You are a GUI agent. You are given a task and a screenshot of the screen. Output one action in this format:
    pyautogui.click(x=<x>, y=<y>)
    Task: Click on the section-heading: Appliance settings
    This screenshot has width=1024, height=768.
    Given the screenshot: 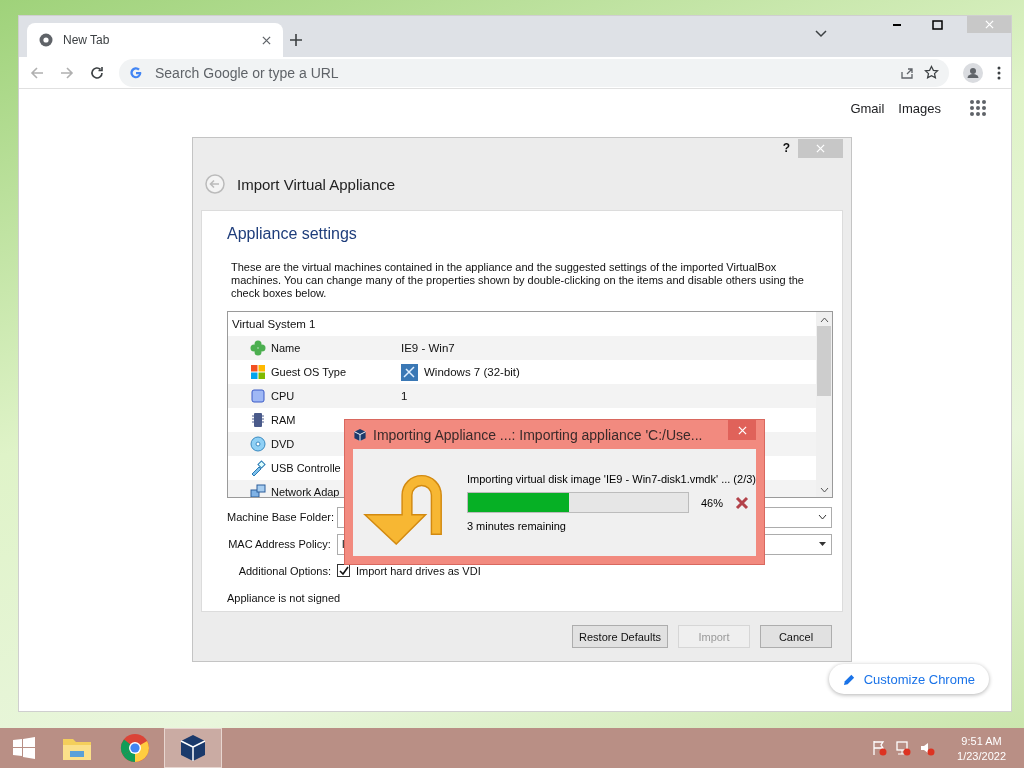 What is the action you would take?
    pyautogui.click(x=292, y=234)
    